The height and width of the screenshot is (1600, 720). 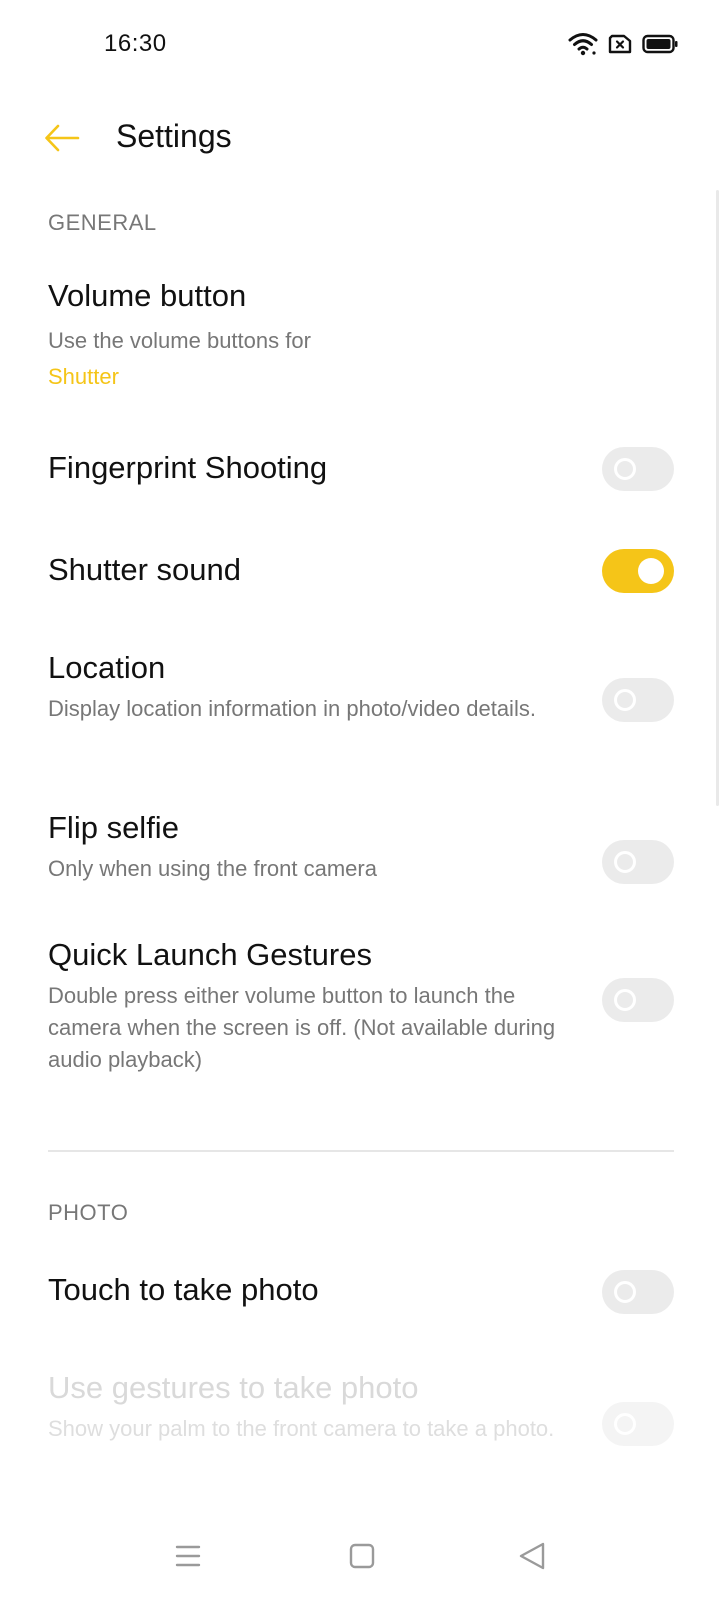 What do you see at coordinates (212, 868) in the screenshot?
I see `setting-description: Only when using the front camera` at bounding box center [212, 868].